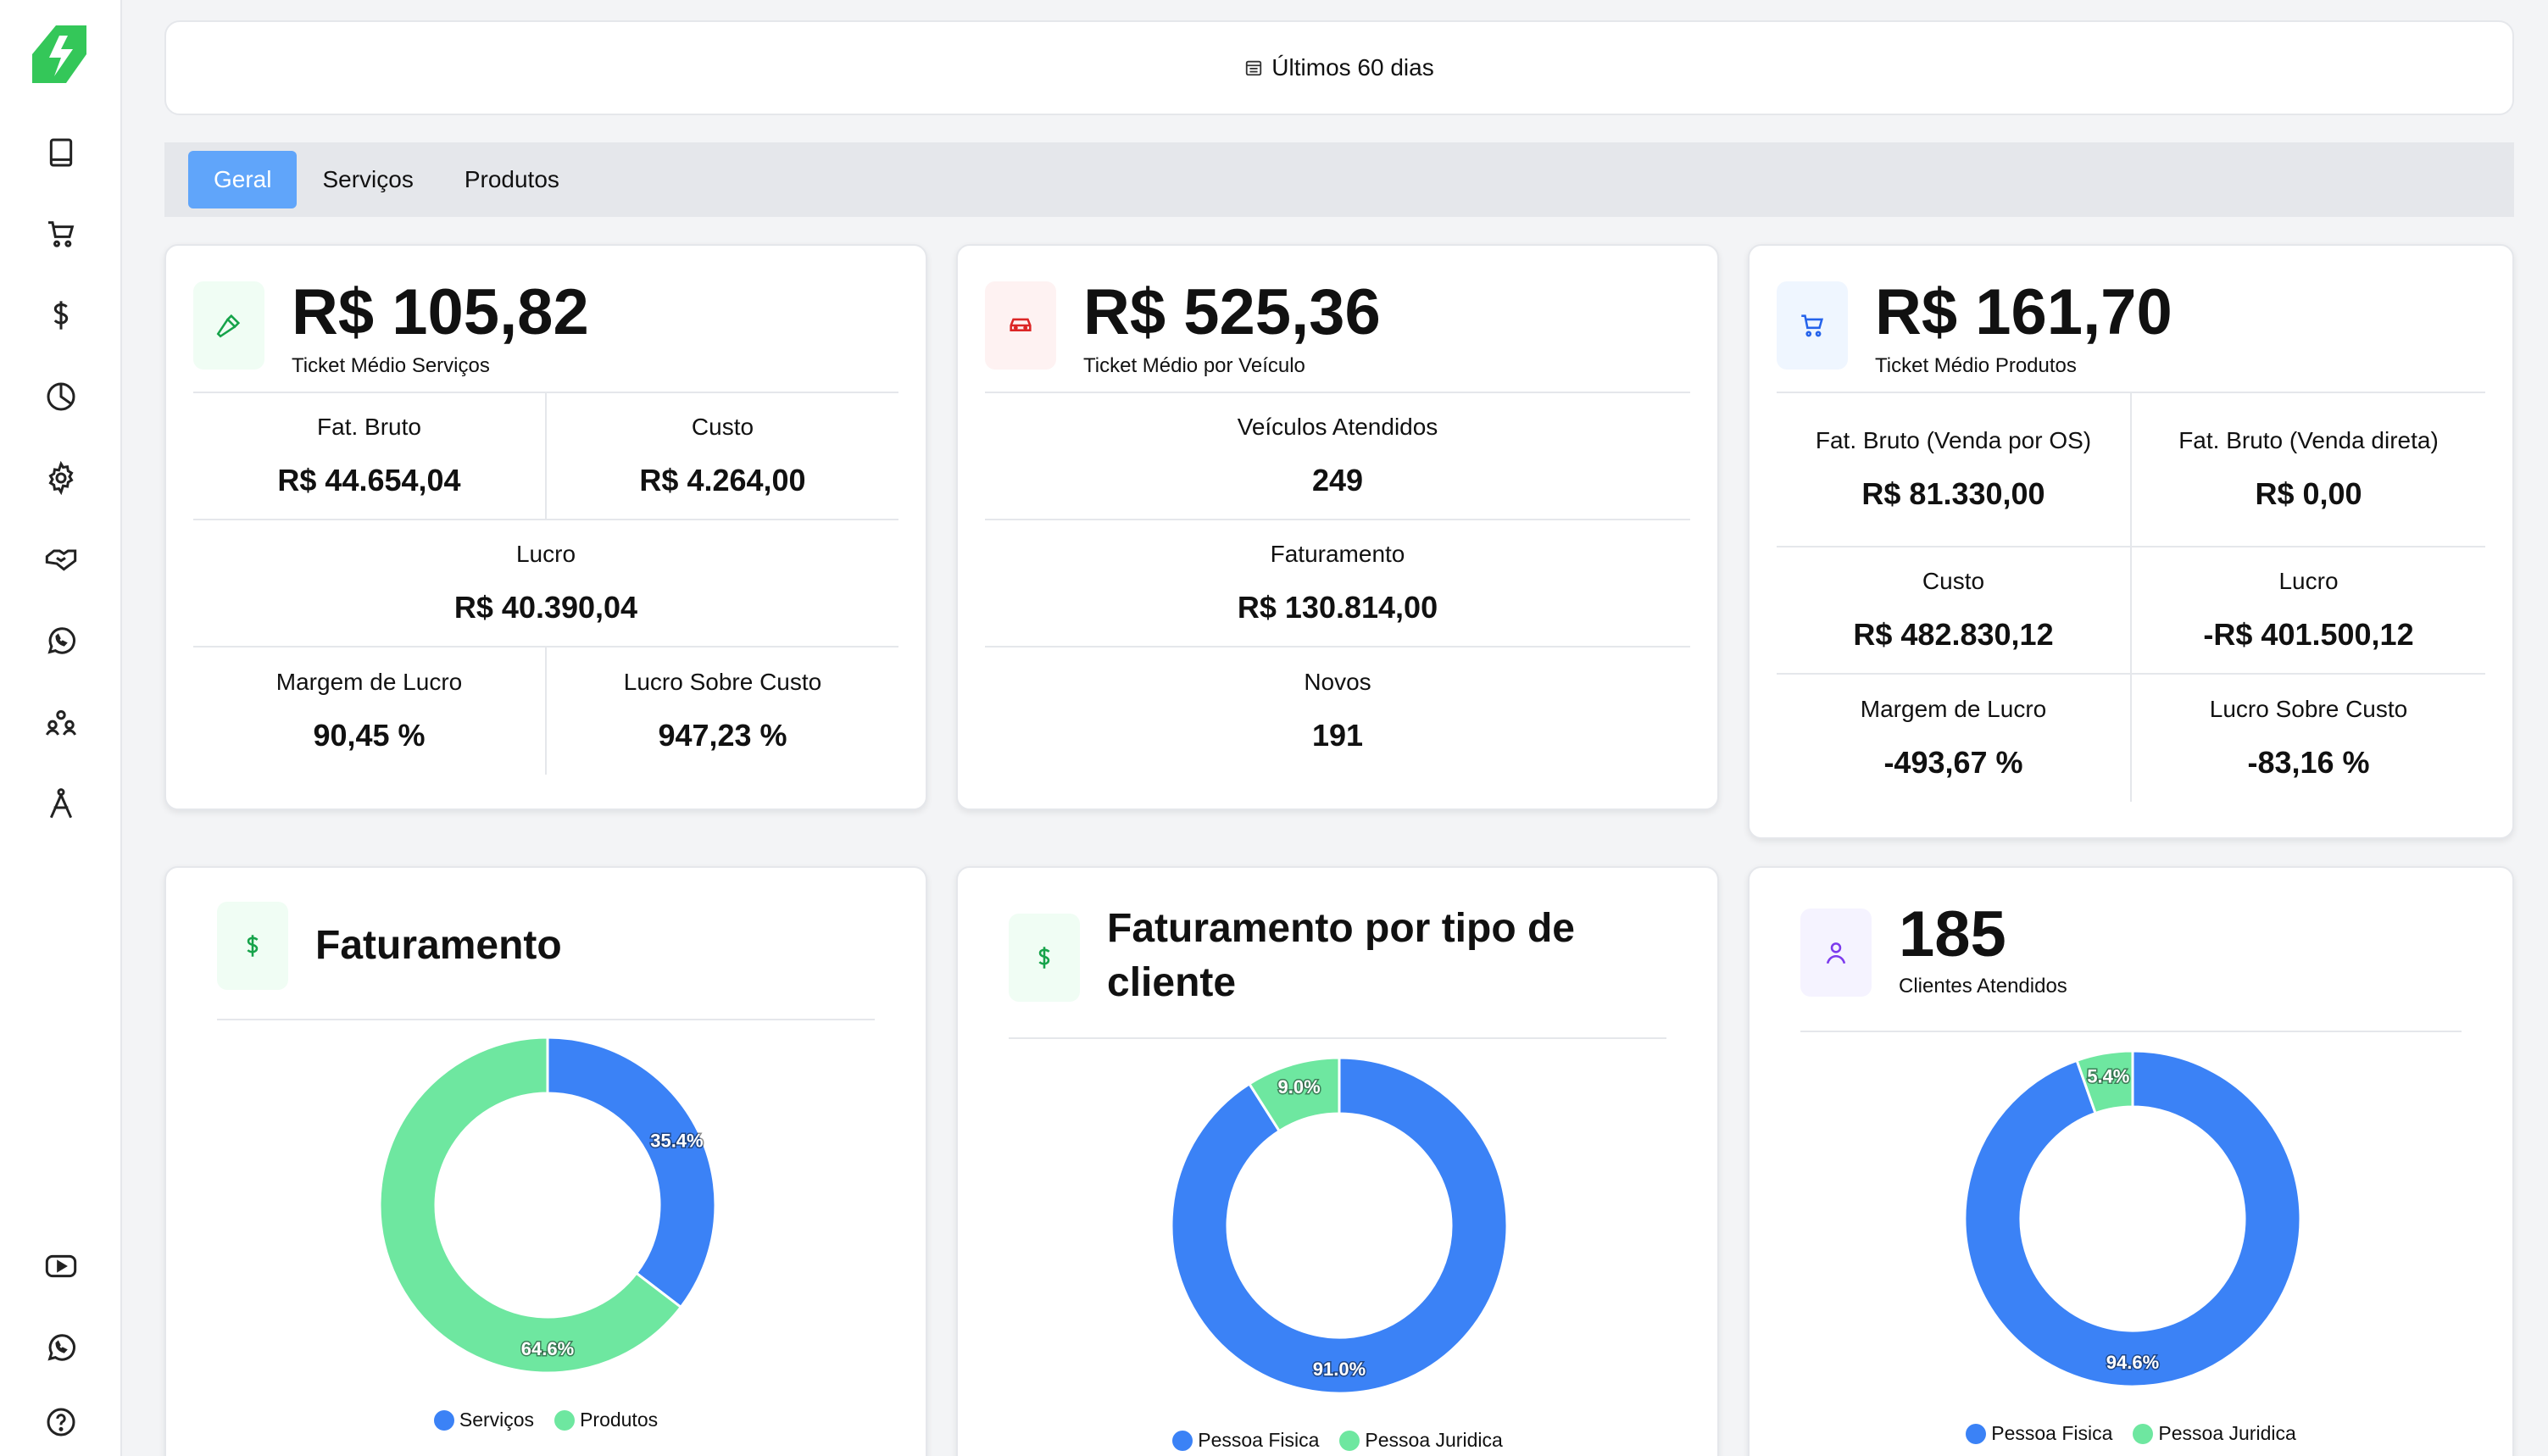 This screenshot has height=1456, width=2548. What do you see at coordinates (369, 480) in the screenshot?
I see `stat-value: R$ 44.654,04` at bounding box center [369, 480].